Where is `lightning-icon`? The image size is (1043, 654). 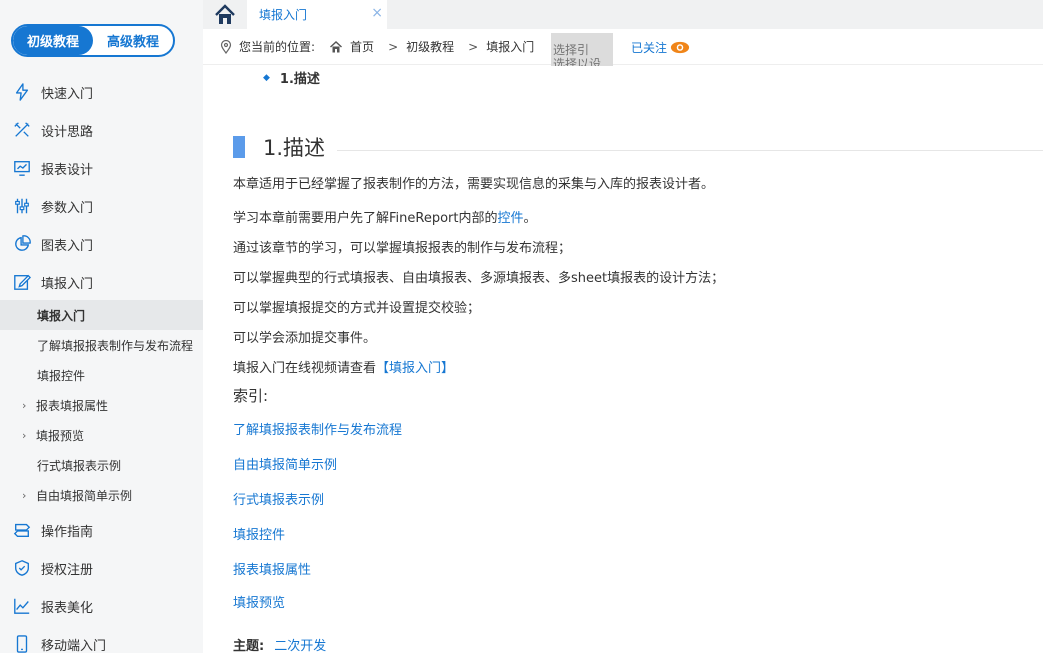 lightning-icon is located at coordinates (22, 92).